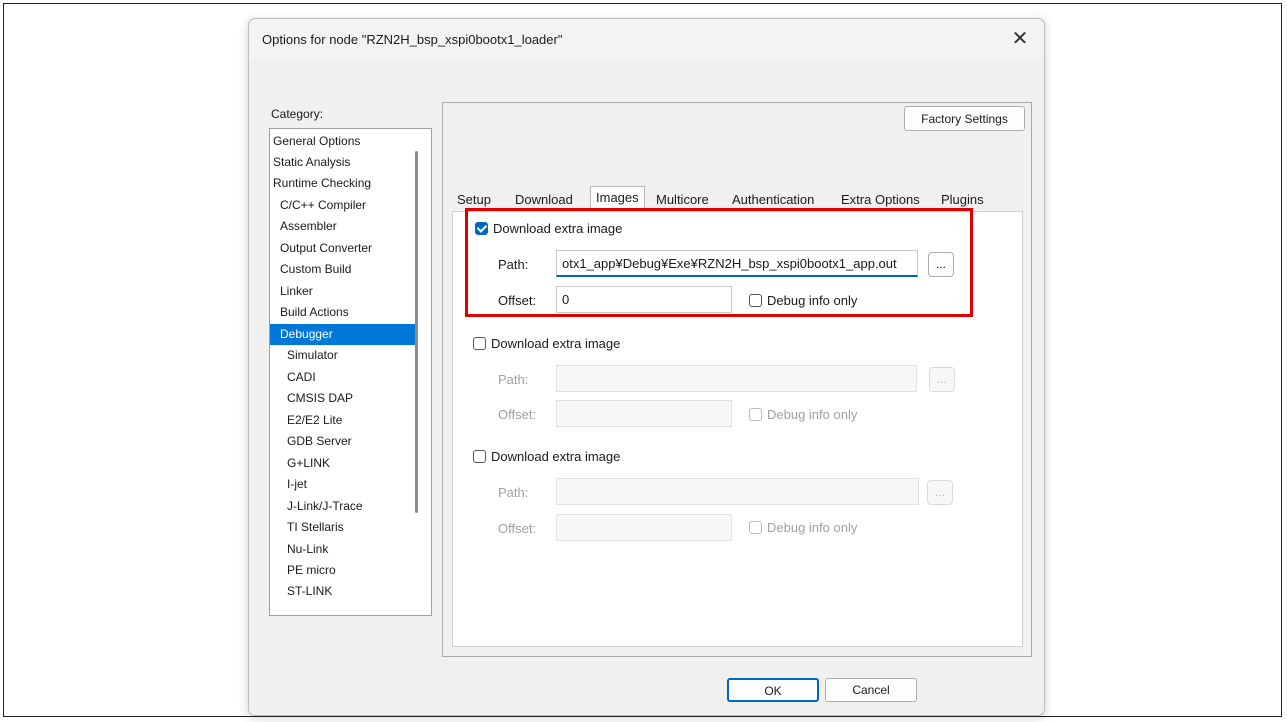  I want to click on close-icon: ✕, so click(1020, 39).